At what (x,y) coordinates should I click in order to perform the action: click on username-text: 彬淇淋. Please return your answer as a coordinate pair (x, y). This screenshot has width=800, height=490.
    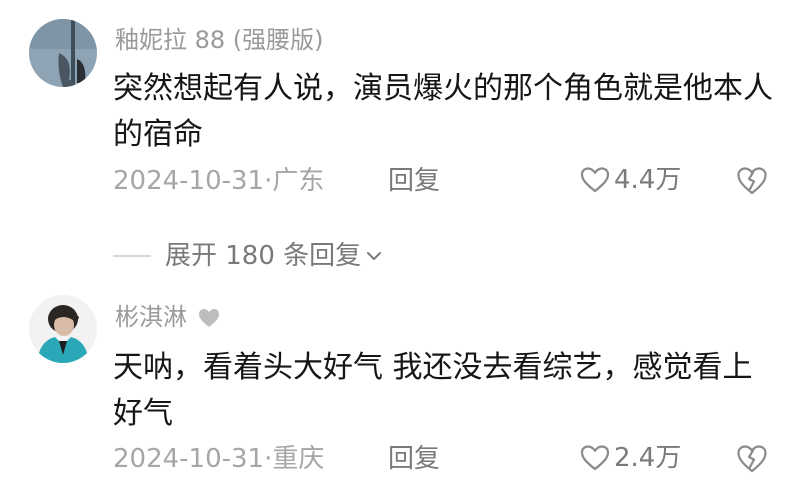
    Looking at the image, I should click on (151, 317).